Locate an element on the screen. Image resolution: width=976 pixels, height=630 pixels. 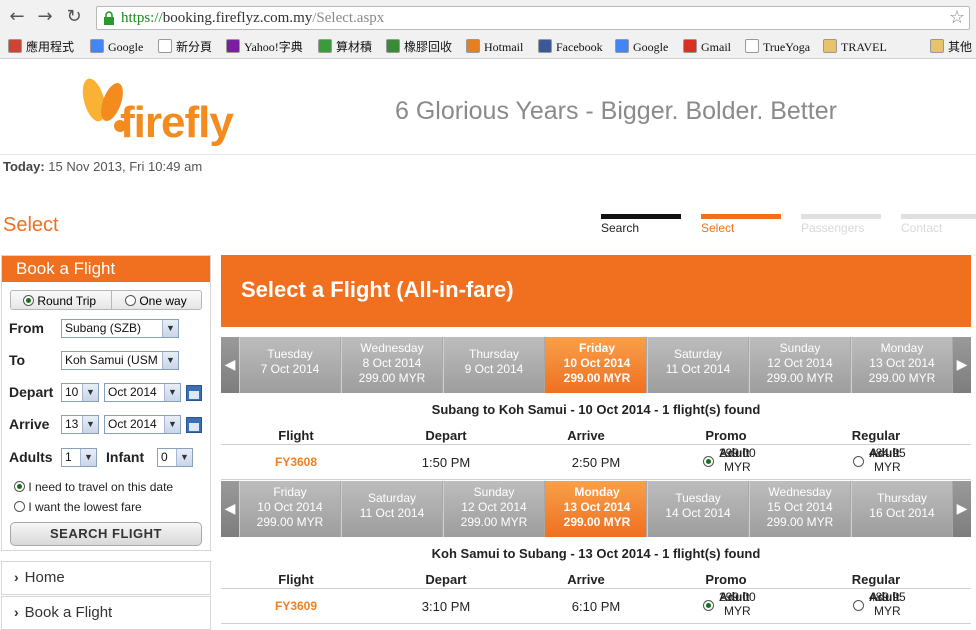
option-travel-on-date: I need to travel on this date is located at coordinates (93, 487).